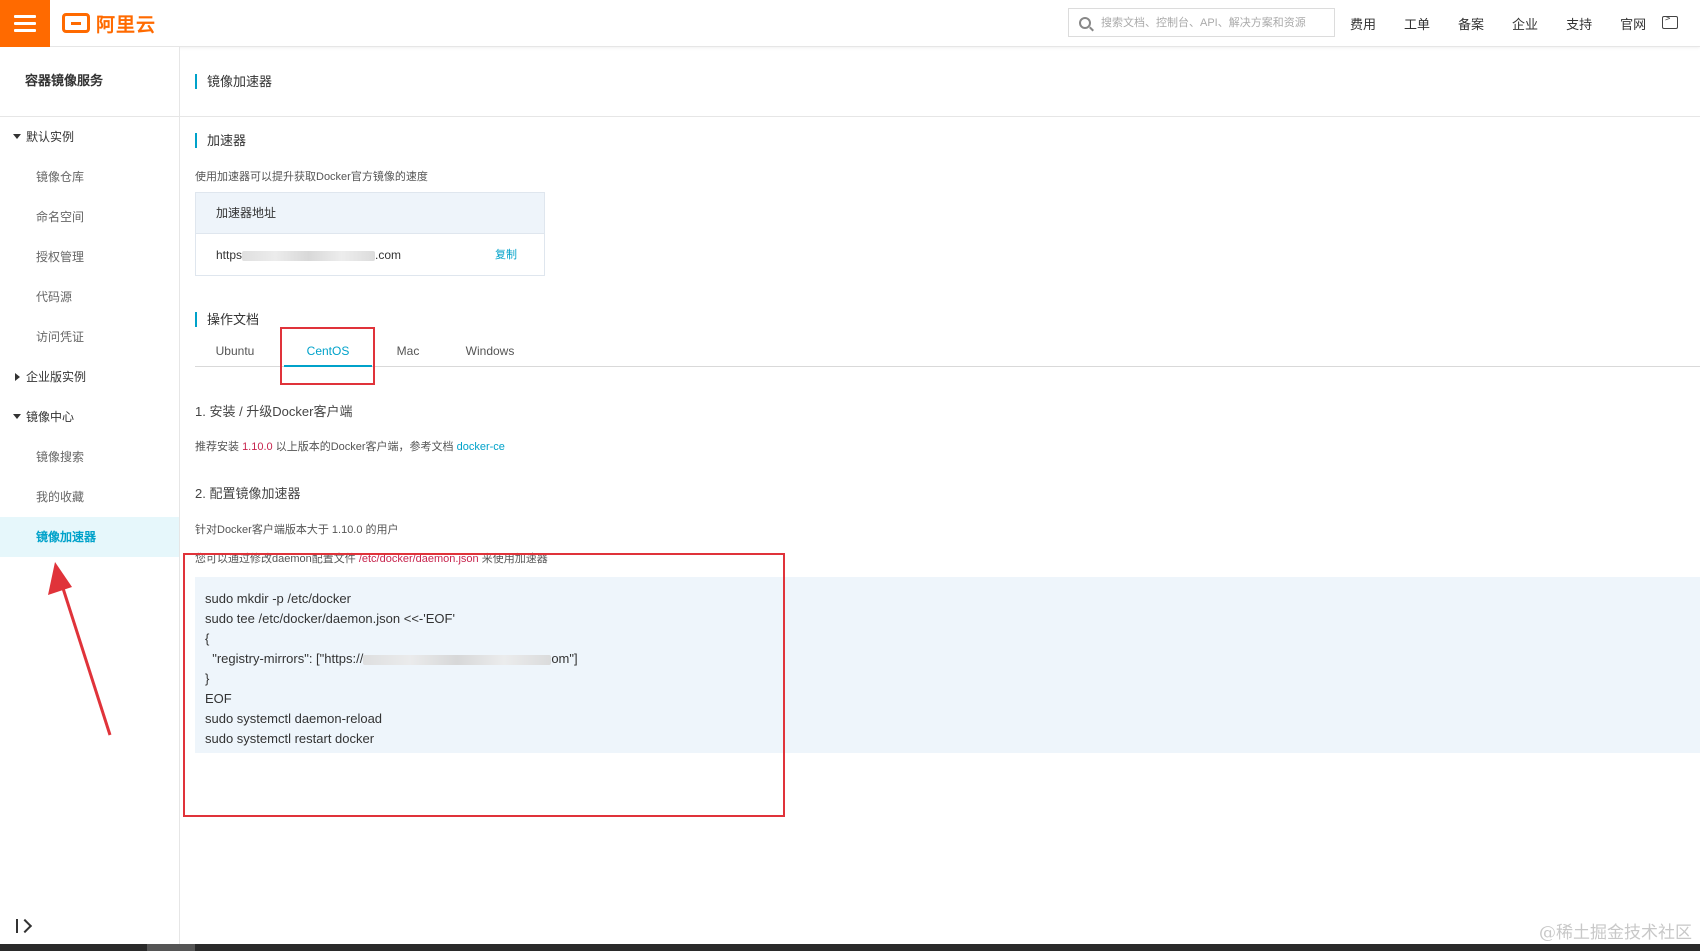  I want to click on accelerator-section-title: 加速器, so click(220, 140).